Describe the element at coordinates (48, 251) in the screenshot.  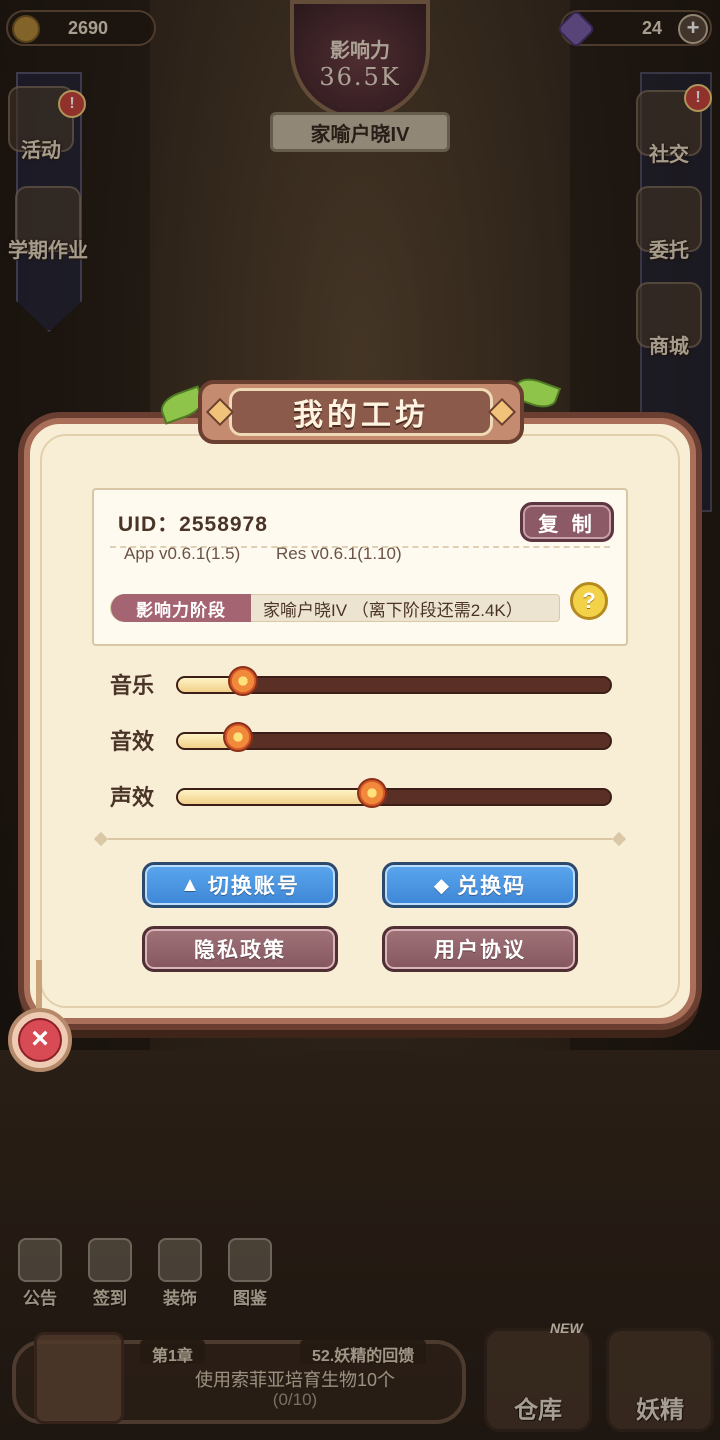
I see `homework-label: 学期作业` at that location.